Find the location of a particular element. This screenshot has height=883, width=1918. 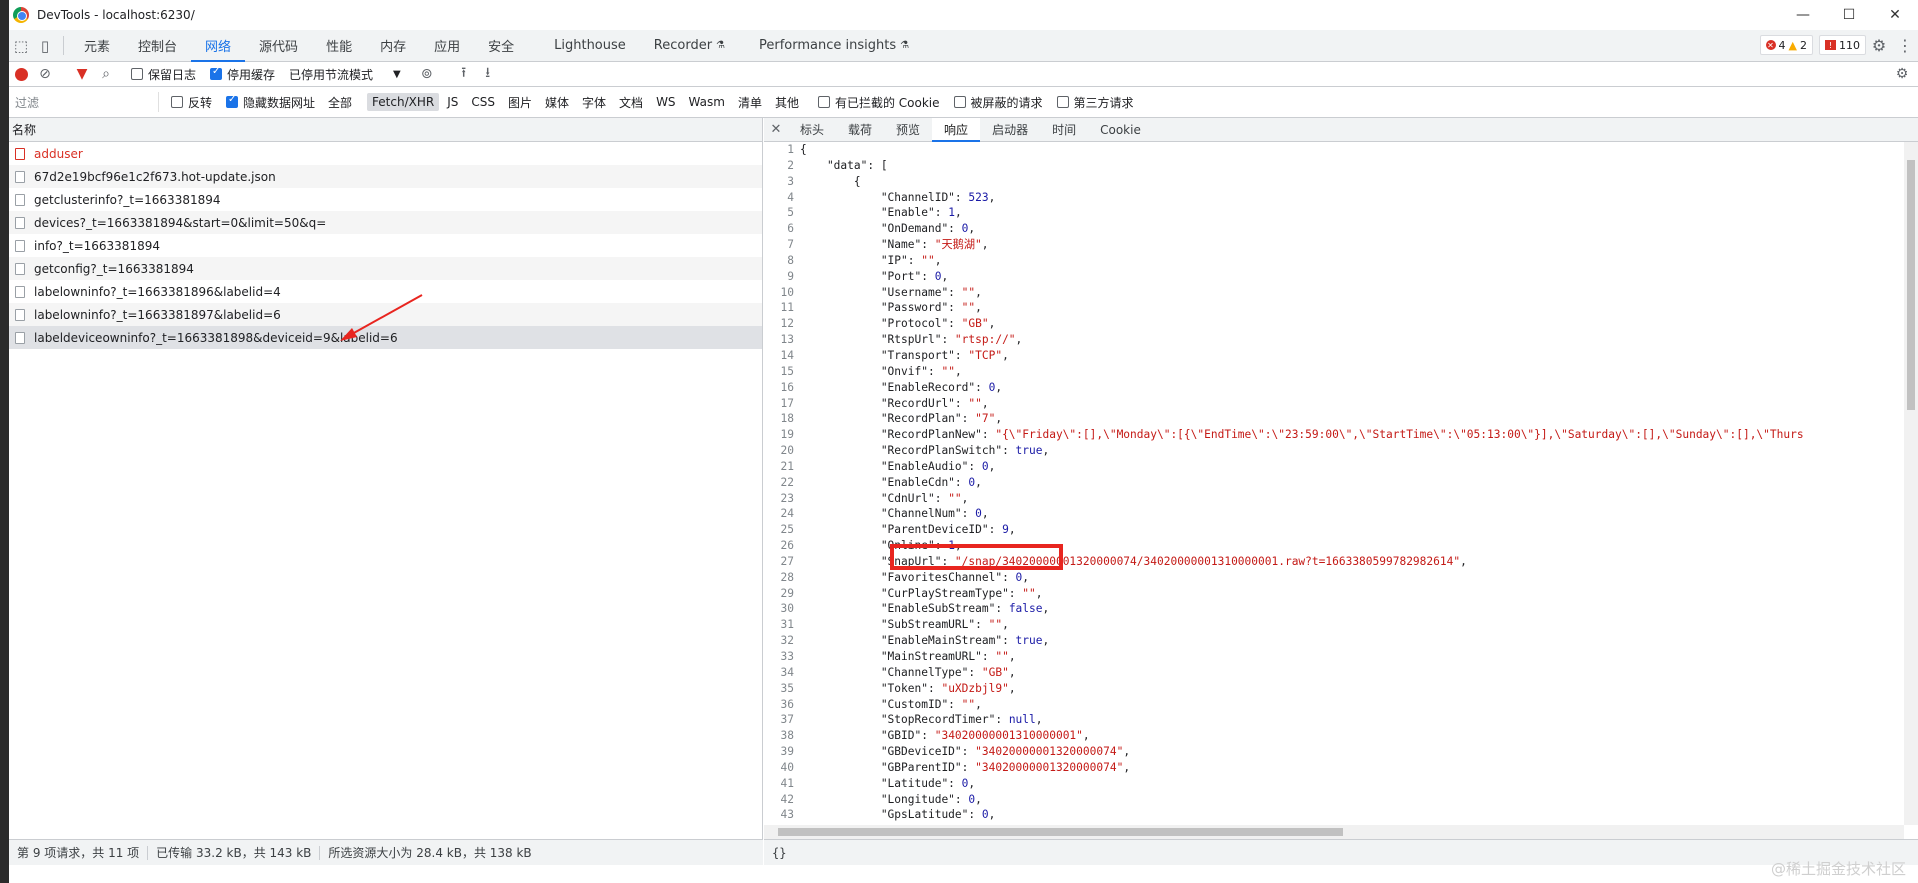

tab-sources: 源代码 is located at coordinates (278, 45).